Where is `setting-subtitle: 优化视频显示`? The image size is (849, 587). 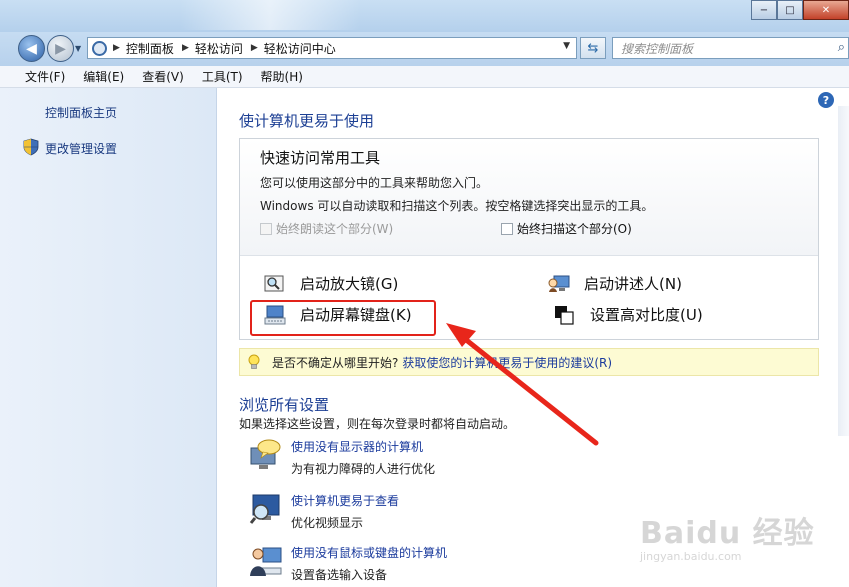 setting-subtitle: 优化视频显示 is located at coordinates (327, 523).